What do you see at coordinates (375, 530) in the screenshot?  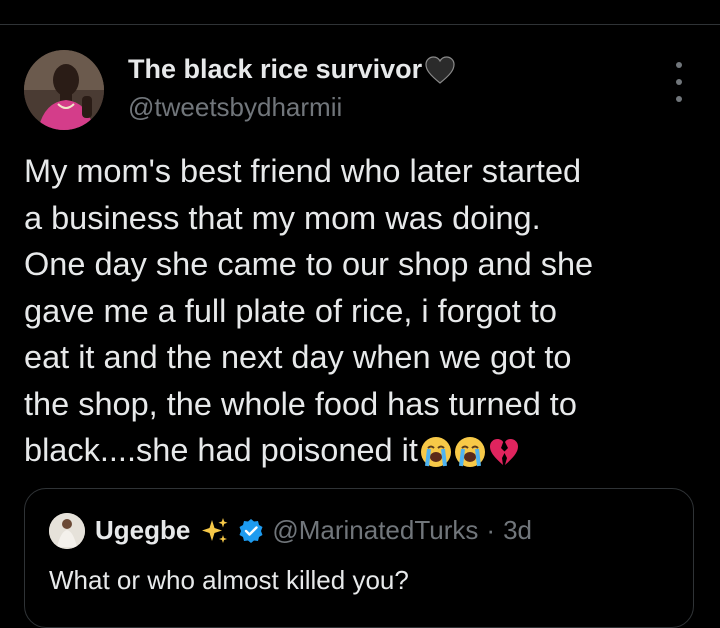 I see `quoted-author-handle: @MarinatedTurks` at bounding box center [375, 530].